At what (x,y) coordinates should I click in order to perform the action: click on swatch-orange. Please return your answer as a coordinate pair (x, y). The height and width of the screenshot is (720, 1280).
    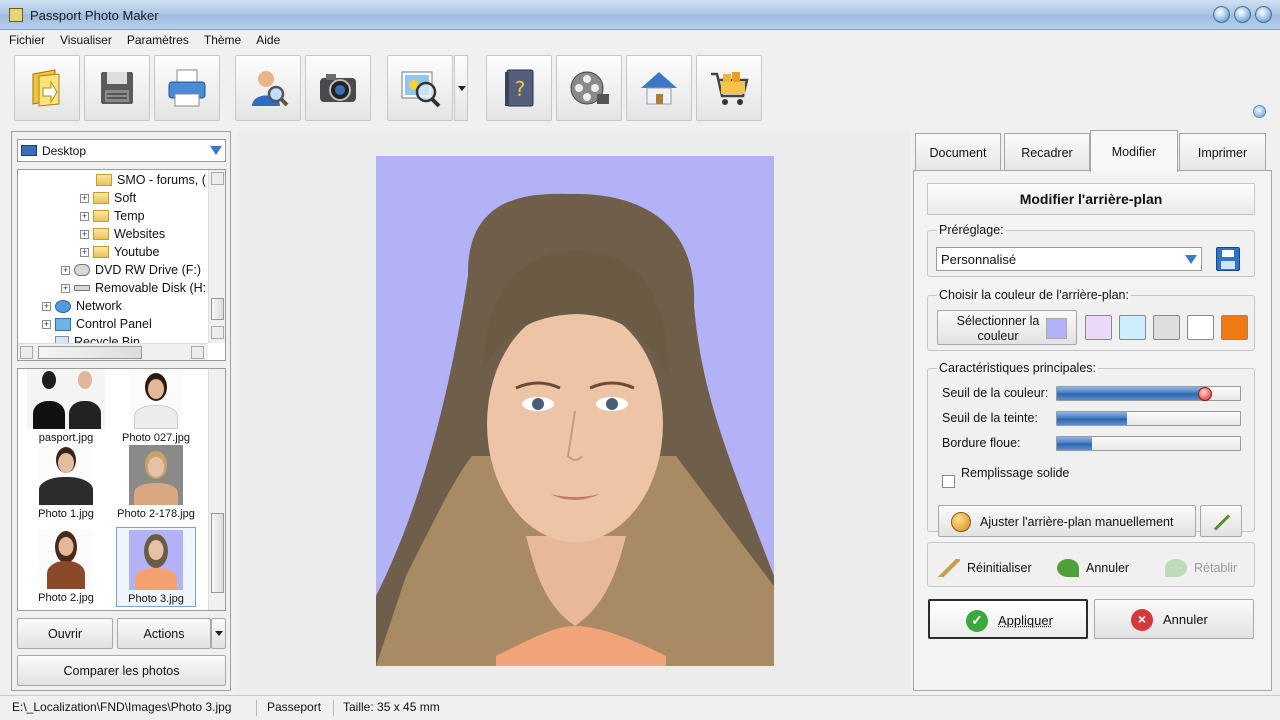
    Looking at the image, I should click on (1234, 327).